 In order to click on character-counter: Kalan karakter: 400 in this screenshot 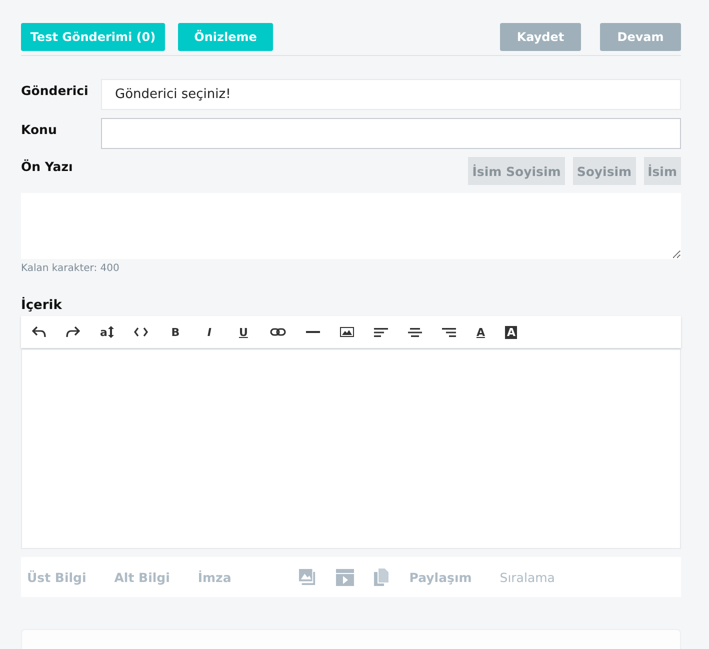, I will do `click(70, 268)`.